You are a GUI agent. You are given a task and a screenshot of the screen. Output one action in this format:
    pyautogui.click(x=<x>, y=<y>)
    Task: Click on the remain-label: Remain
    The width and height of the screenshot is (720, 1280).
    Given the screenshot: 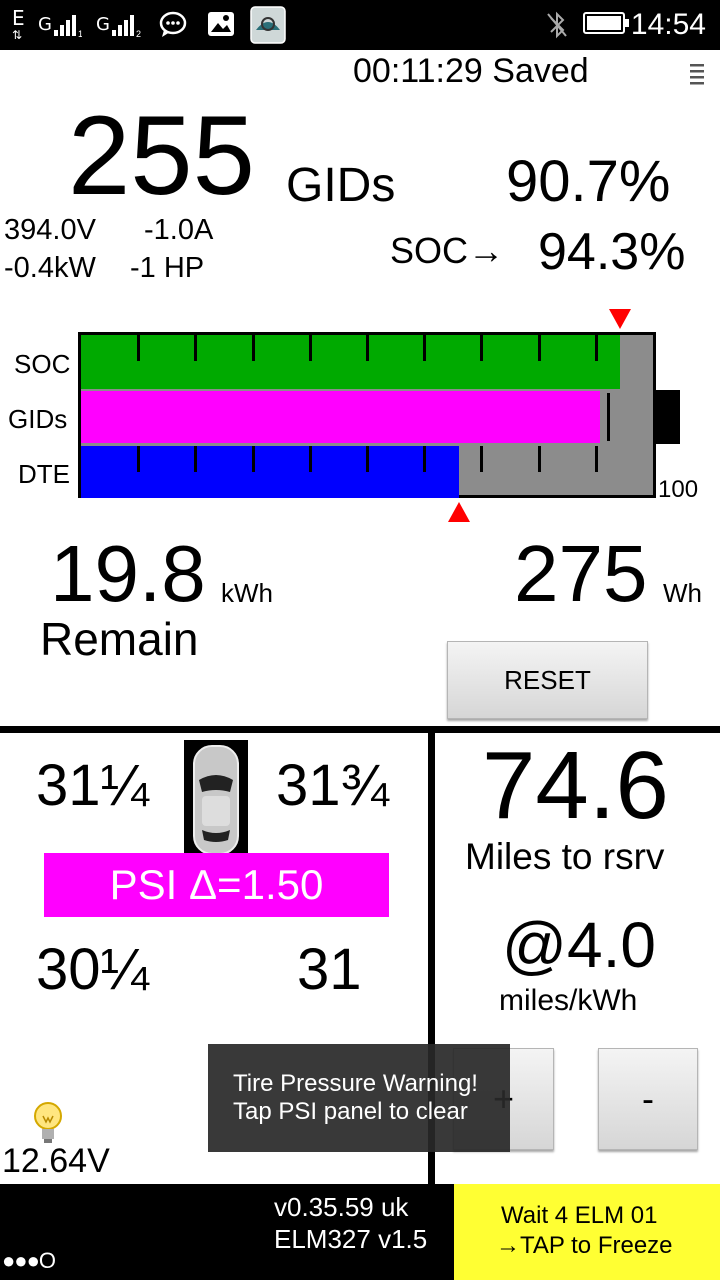 What is the action you would take?
    pyautogui.click(x=119, y=639)
    